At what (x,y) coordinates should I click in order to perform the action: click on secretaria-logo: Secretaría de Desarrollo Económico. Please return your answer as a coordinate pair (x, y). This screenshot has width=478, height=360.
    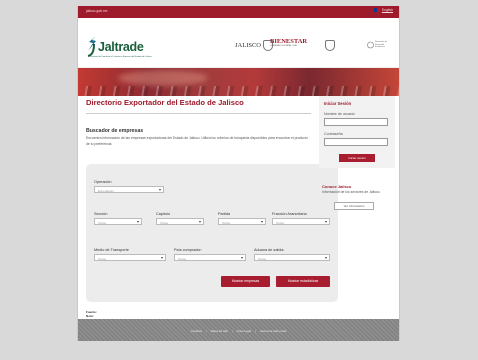
    Looking at the image, I should click on (380, 45).